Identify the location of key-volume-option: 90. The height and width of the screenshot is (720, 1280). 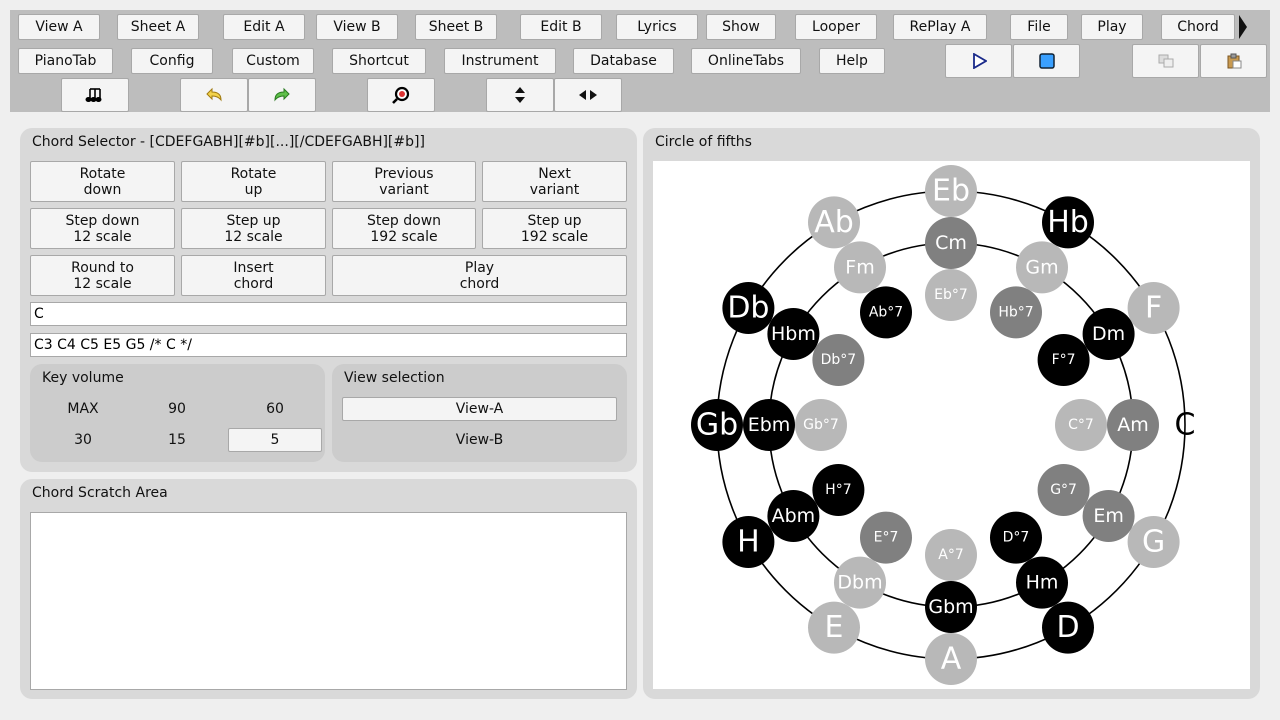
(177, 409).